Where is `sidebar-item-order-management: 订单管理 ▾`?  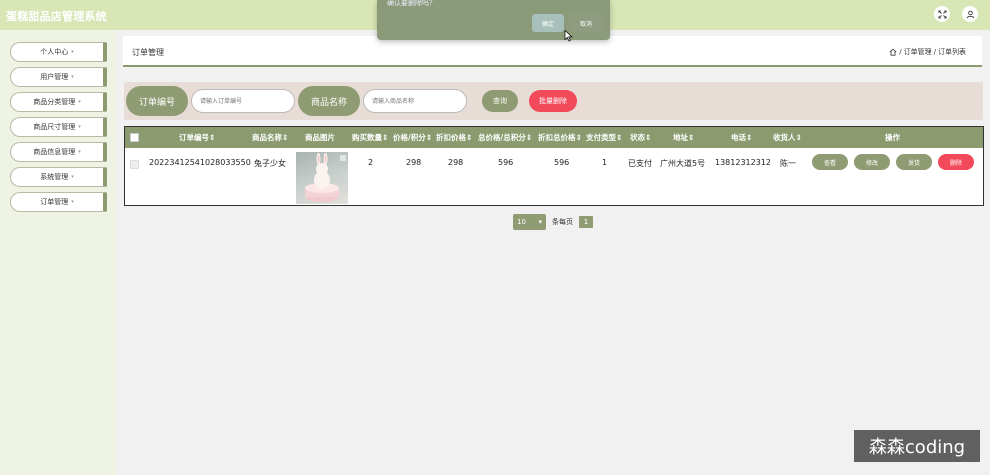 sidebar-item-order-management: 订单管理 ▾ is located at coordinates (58, 202).